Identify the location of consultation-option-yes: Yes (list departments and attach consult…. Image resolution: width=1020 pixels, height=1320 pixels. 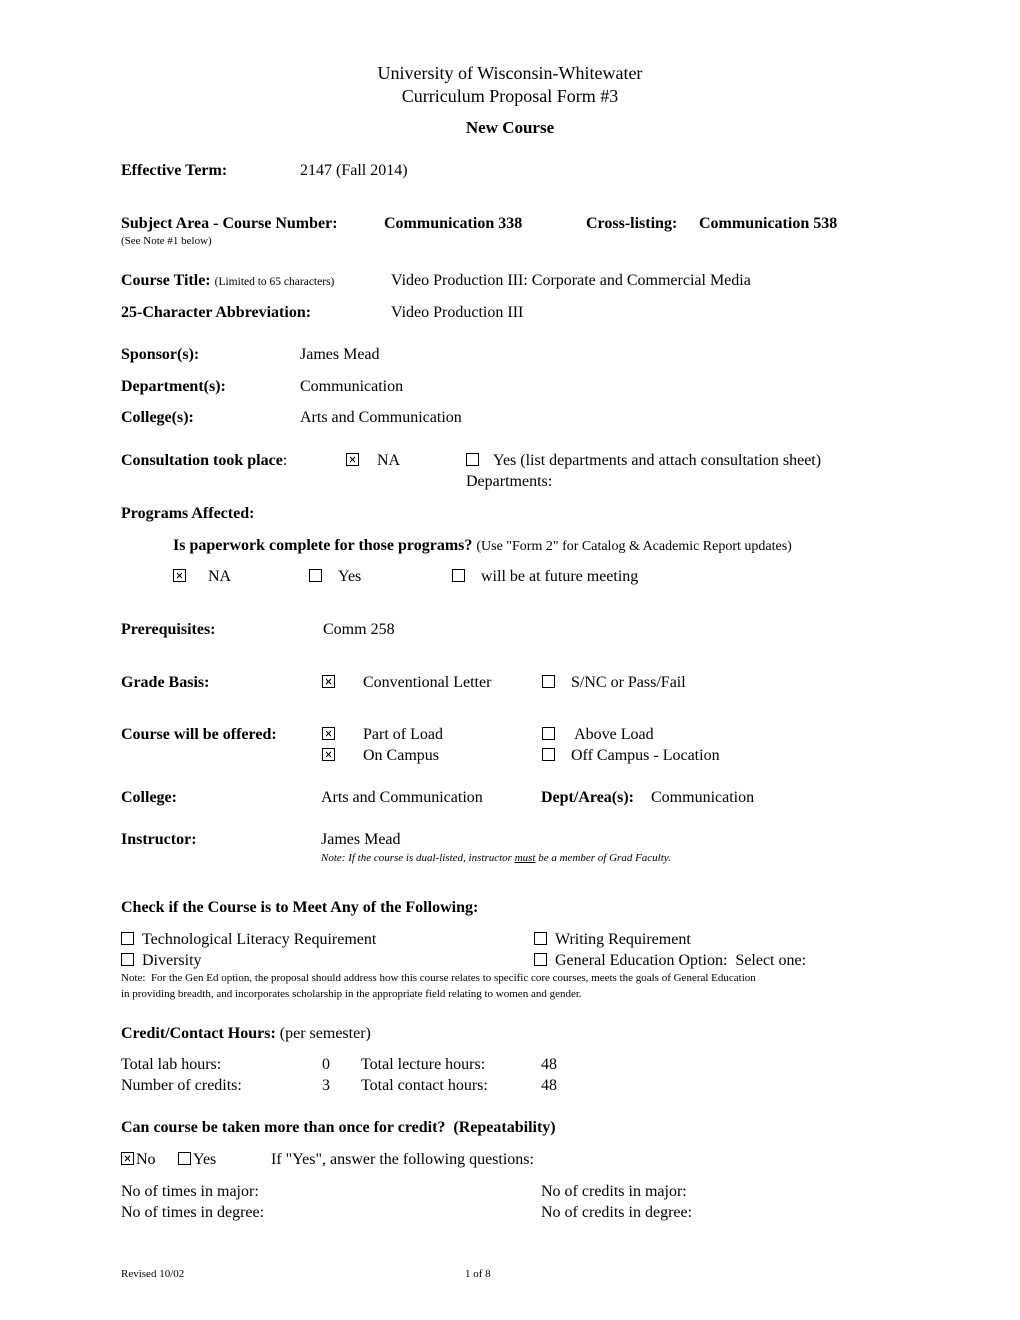
(643, 461).